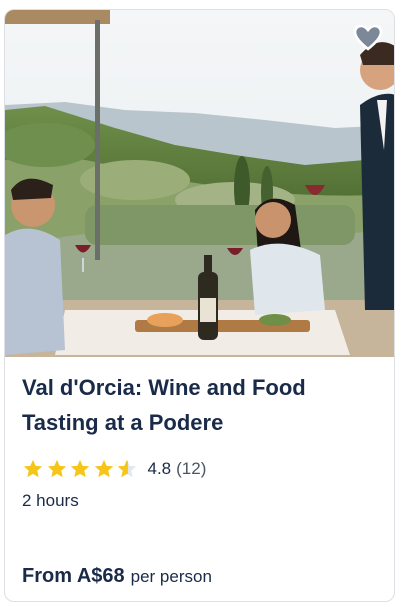  I want to click on price-unit: per person, so click(171, 576).